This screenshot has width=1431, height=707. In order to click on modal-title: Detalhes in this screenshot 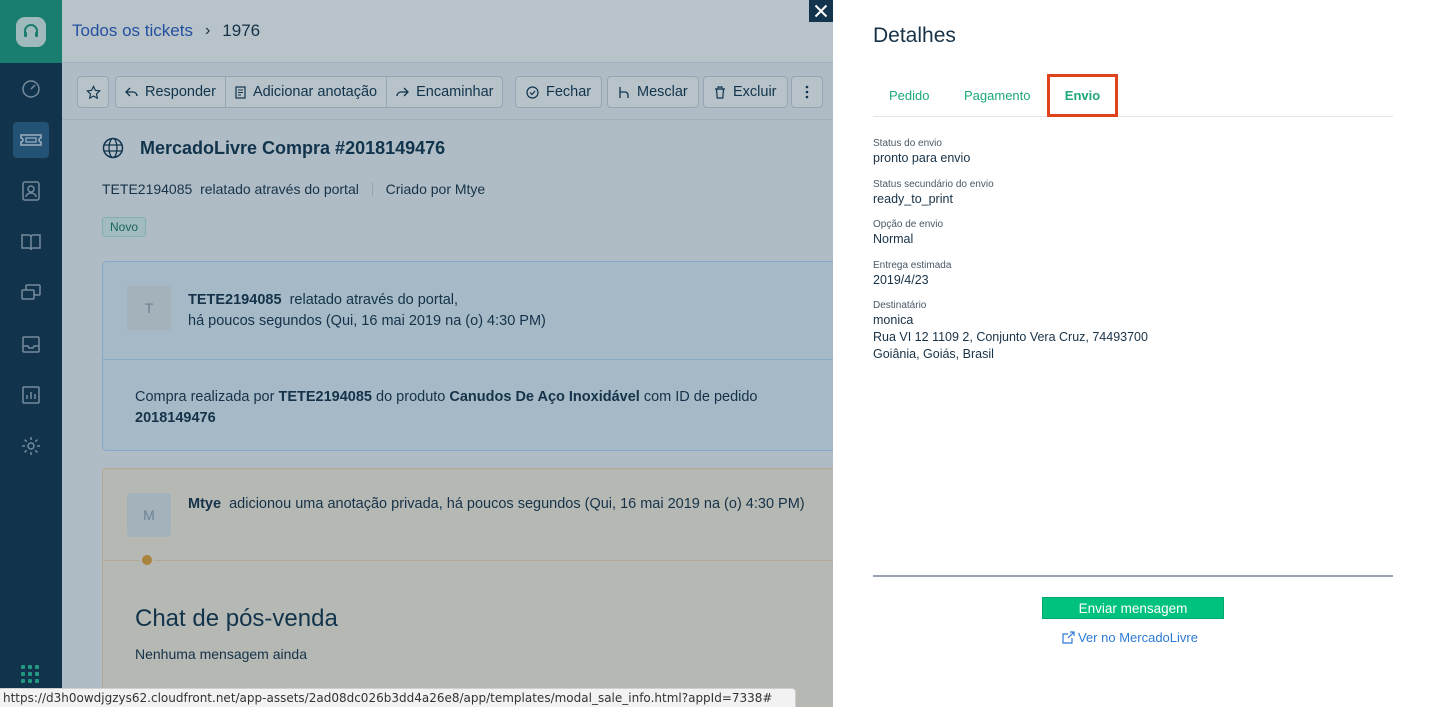, I will do `click(914, 35)`.